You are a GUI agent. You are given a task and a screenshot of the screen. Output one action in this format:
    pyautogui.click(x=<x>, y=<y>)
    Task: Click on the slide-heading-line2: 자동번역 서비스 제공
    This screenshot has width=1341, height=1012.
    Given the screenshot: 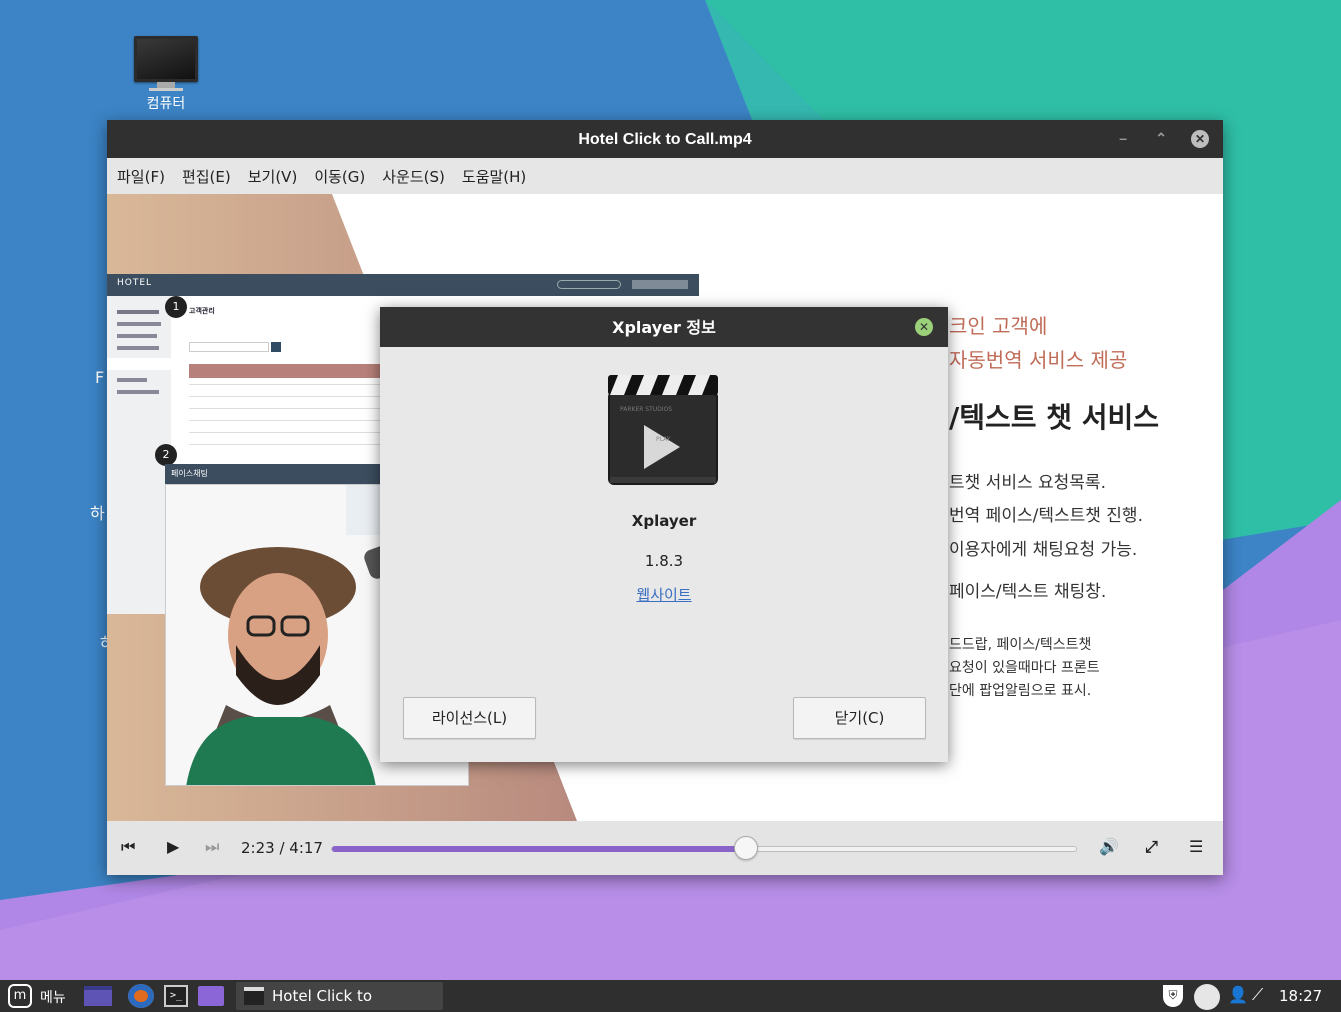 What is the action you would take?
    pyautogui.click(x=1038, y=360)
    